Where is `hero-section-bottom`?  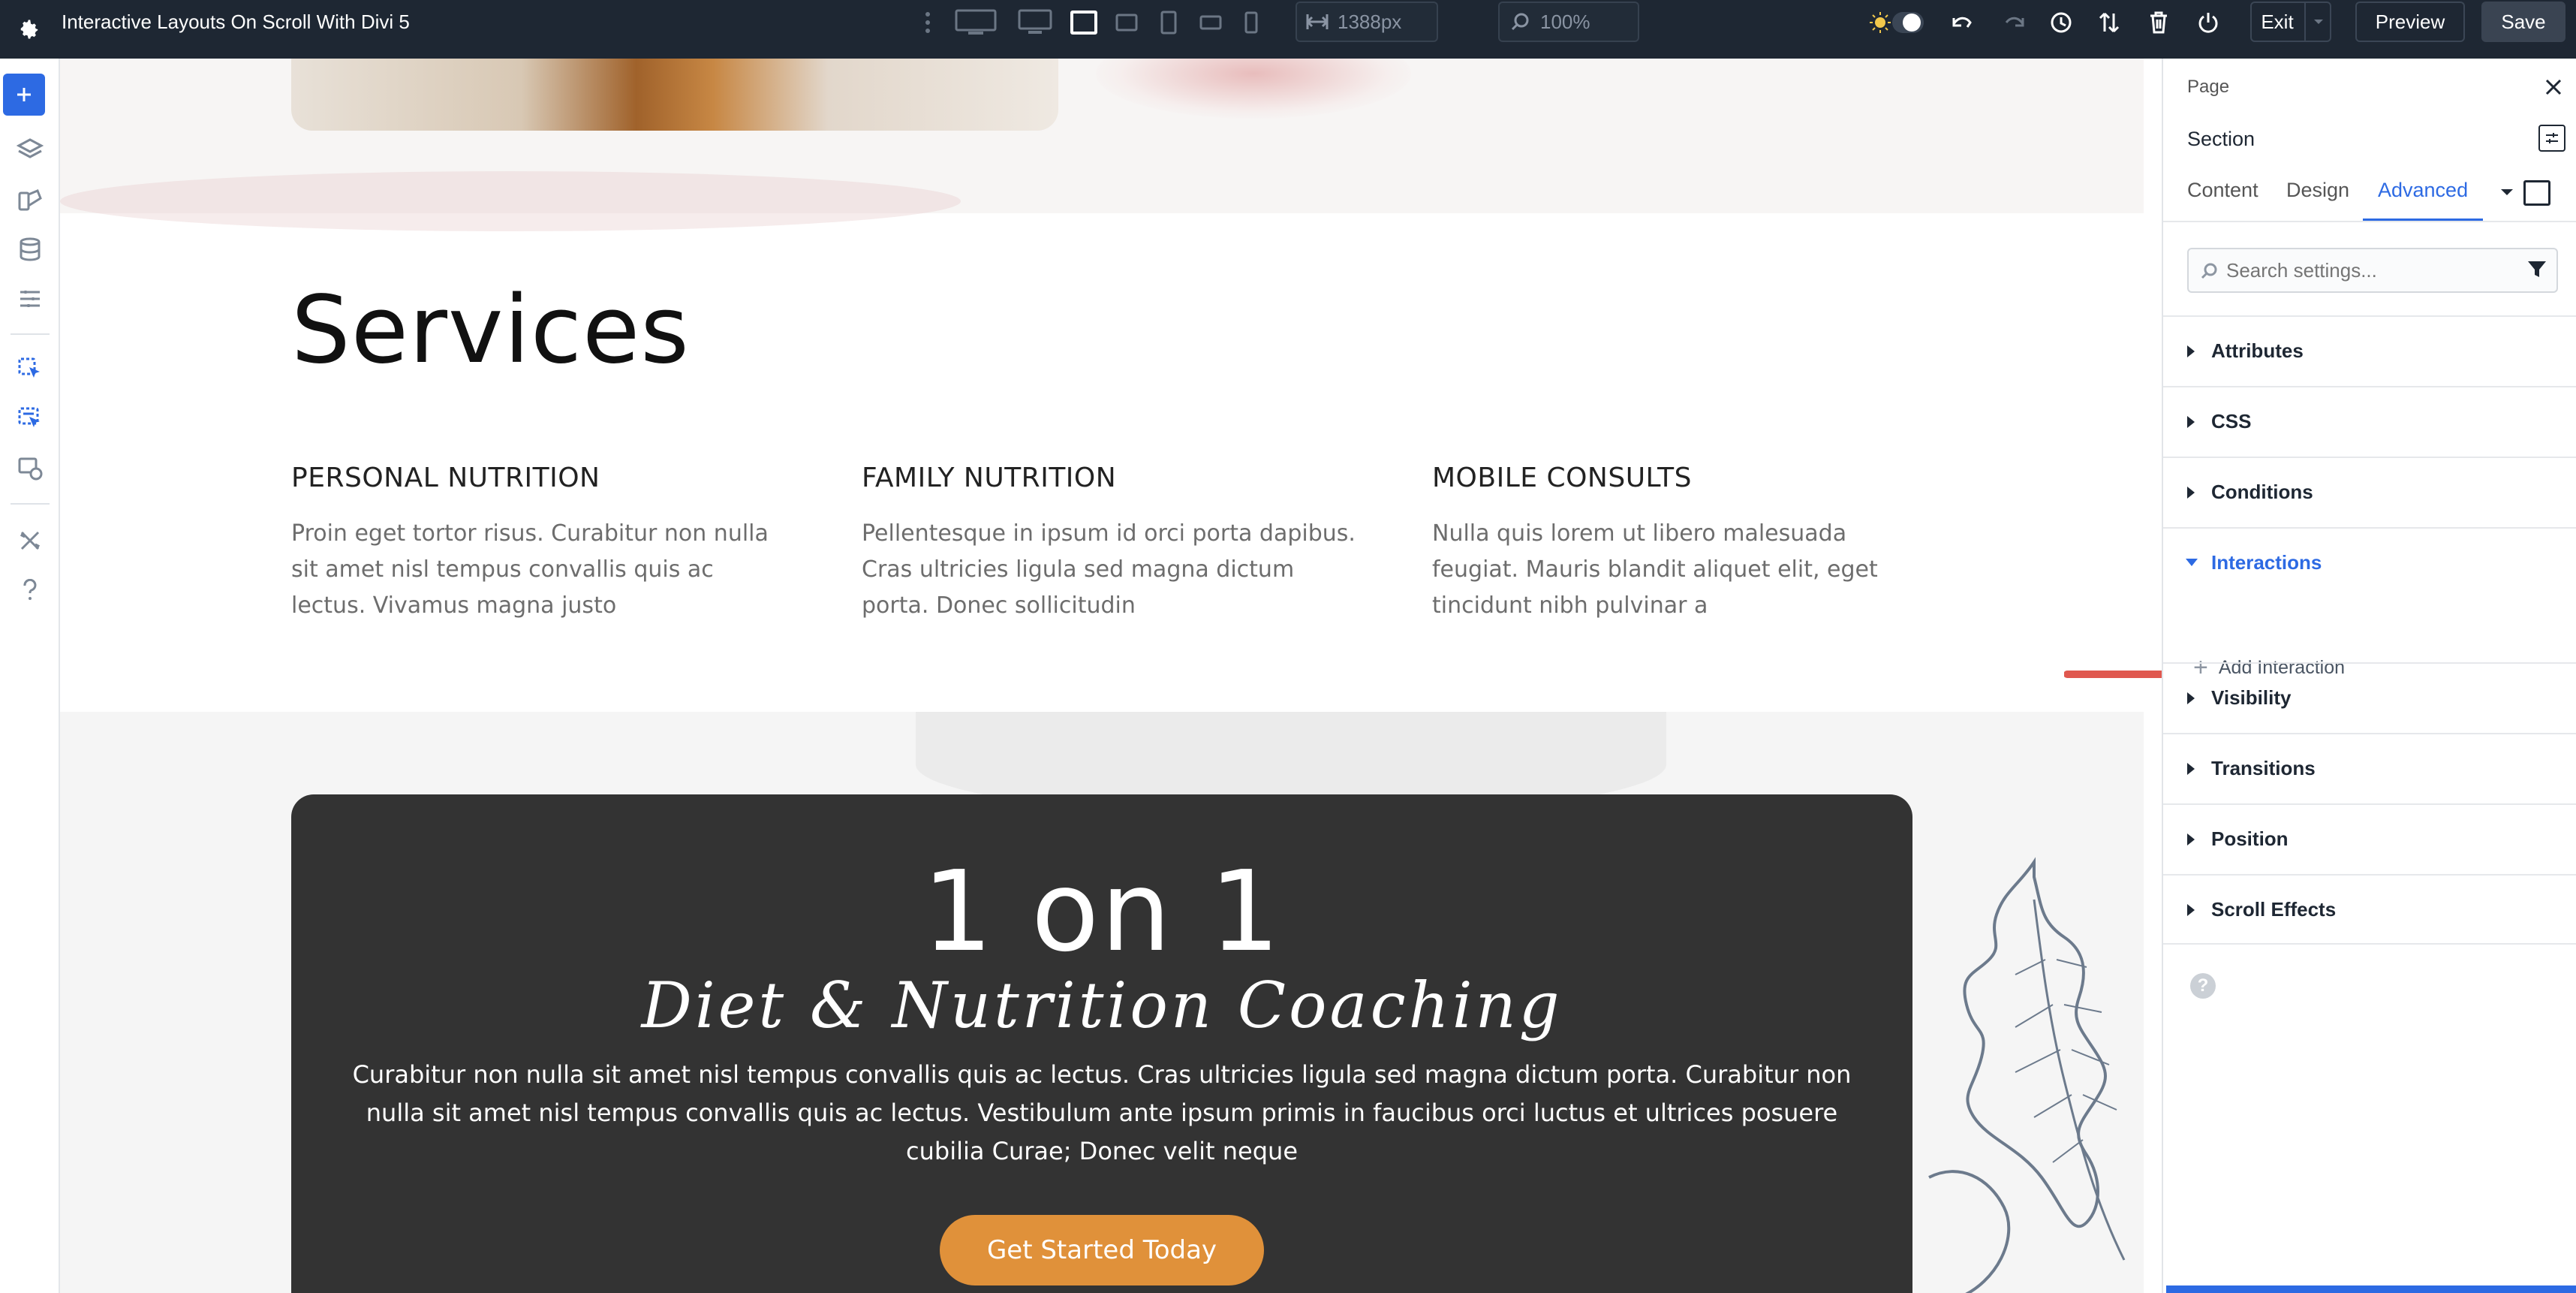 hero-section-bottom is located at coordinates (1102, 145).